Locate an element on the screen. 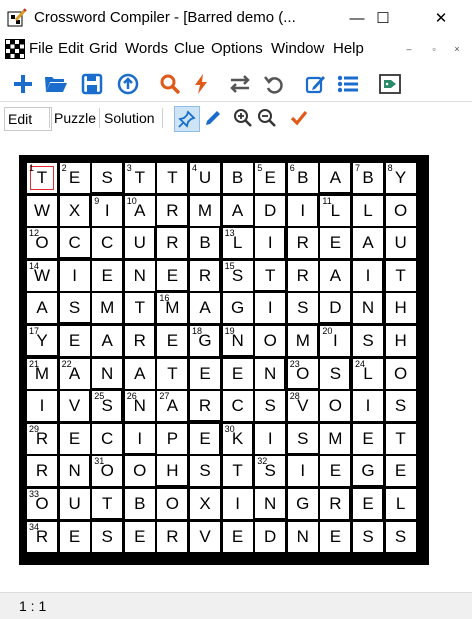 Image resolution: width=472 pixels, height=619 pixels. grid-cell: 30 K is located at coordinates (238, 439).